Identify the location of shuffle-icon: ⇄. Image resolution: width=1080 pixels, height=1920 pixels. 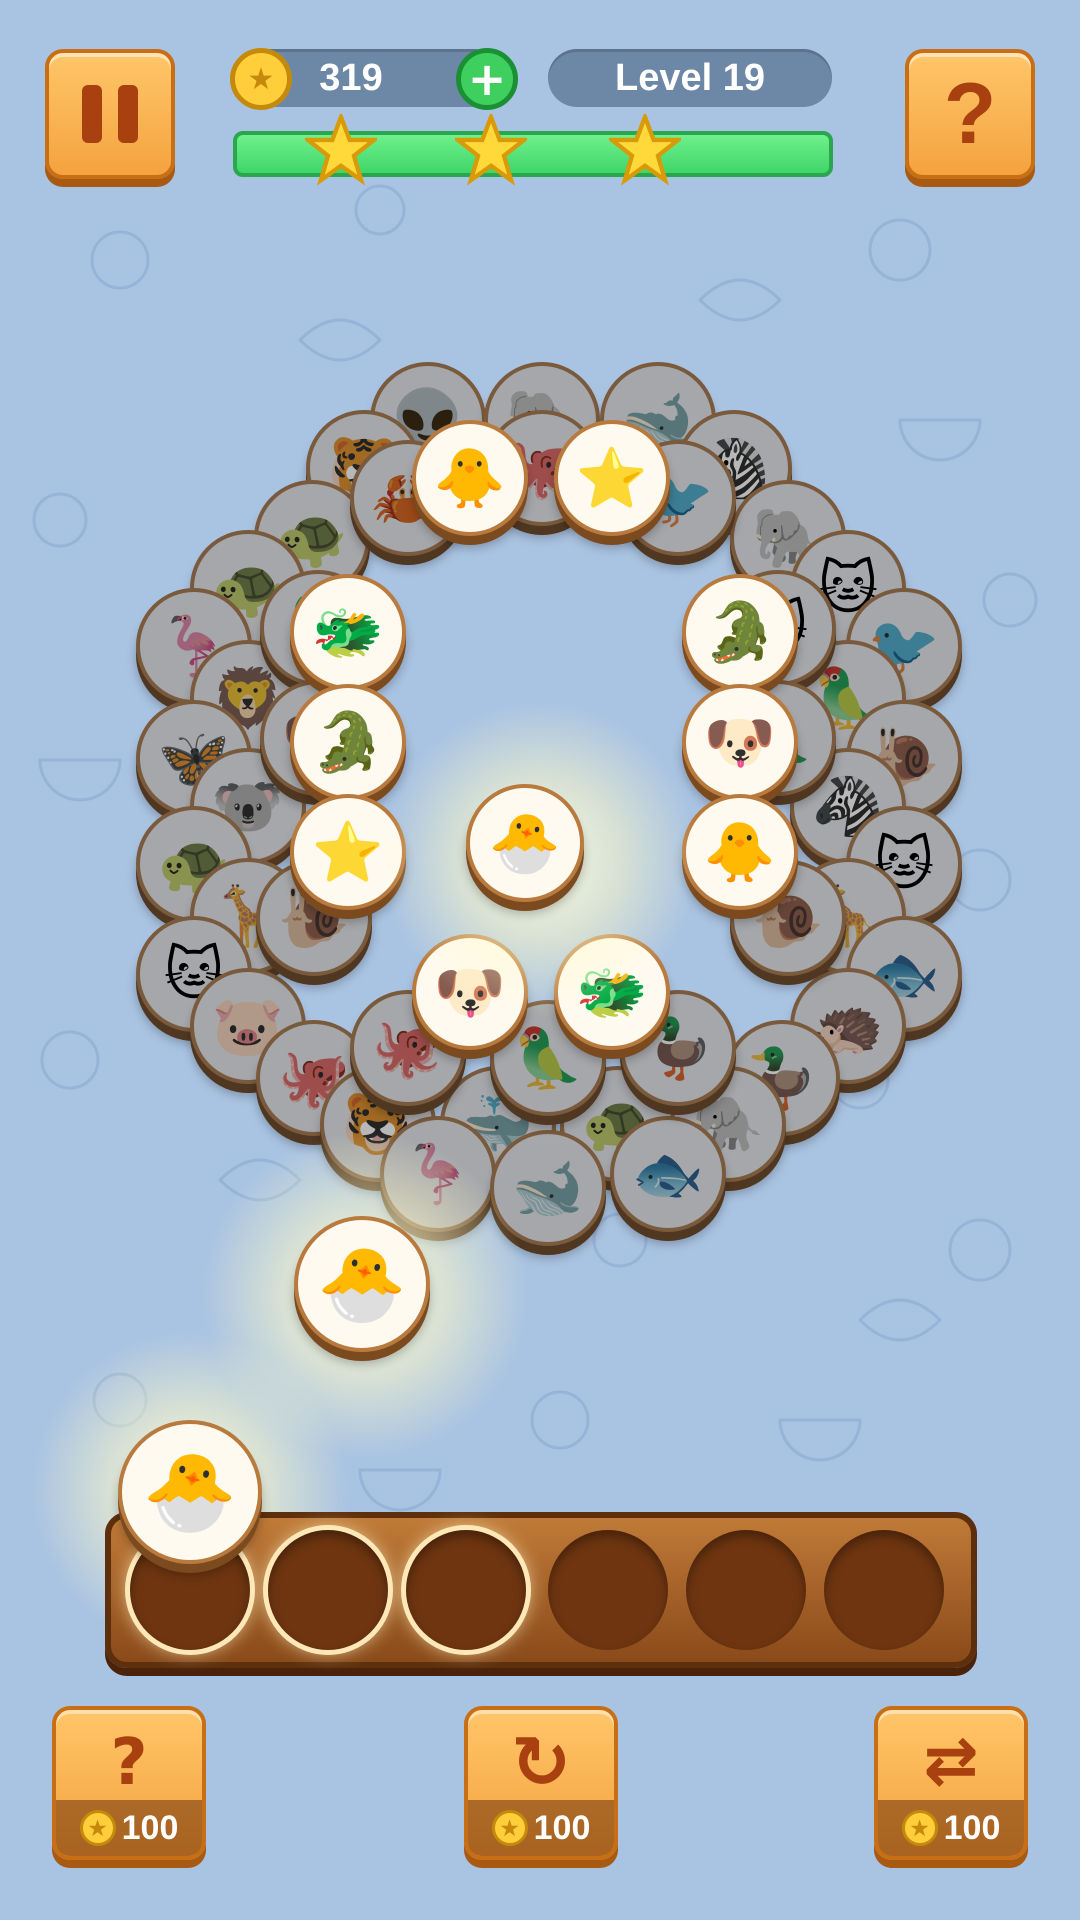
(951, 1760).